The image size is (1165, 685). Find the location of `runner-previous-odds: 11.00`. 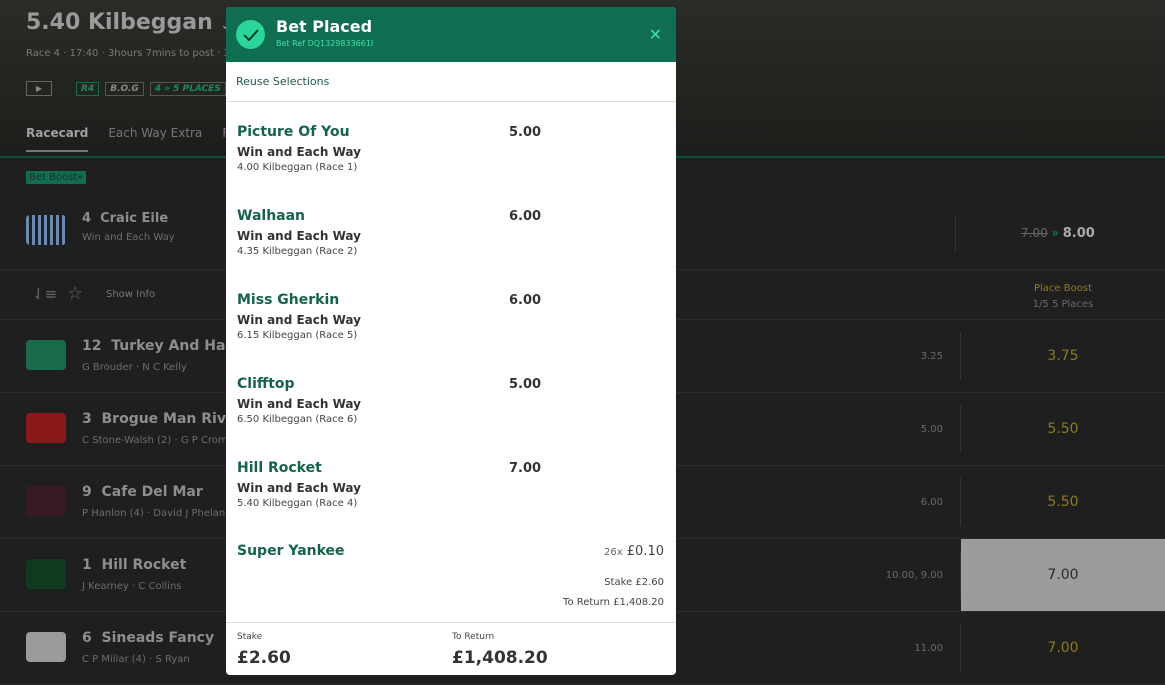

runner-previous-odds: 11.00 is located at coordinates (928, 648).